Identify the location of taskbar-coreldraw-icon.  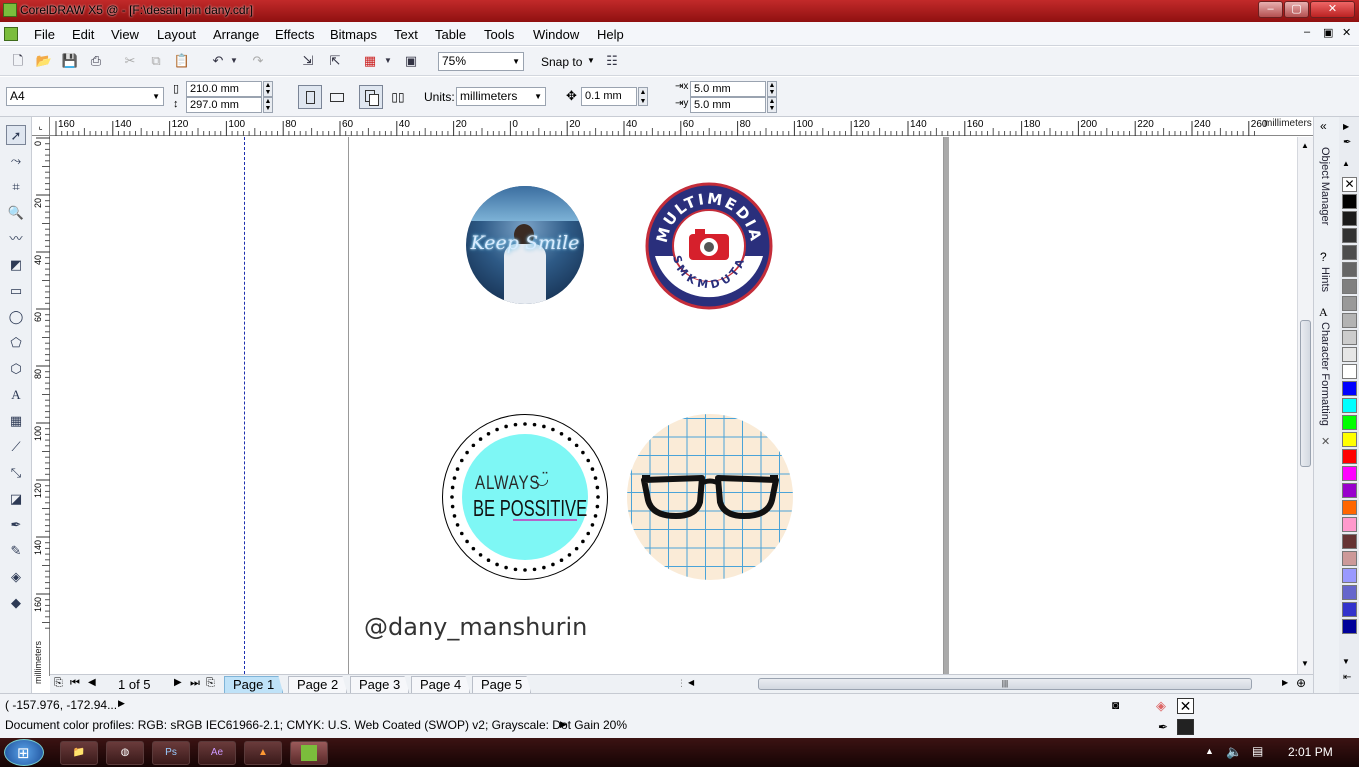
(309, 753).